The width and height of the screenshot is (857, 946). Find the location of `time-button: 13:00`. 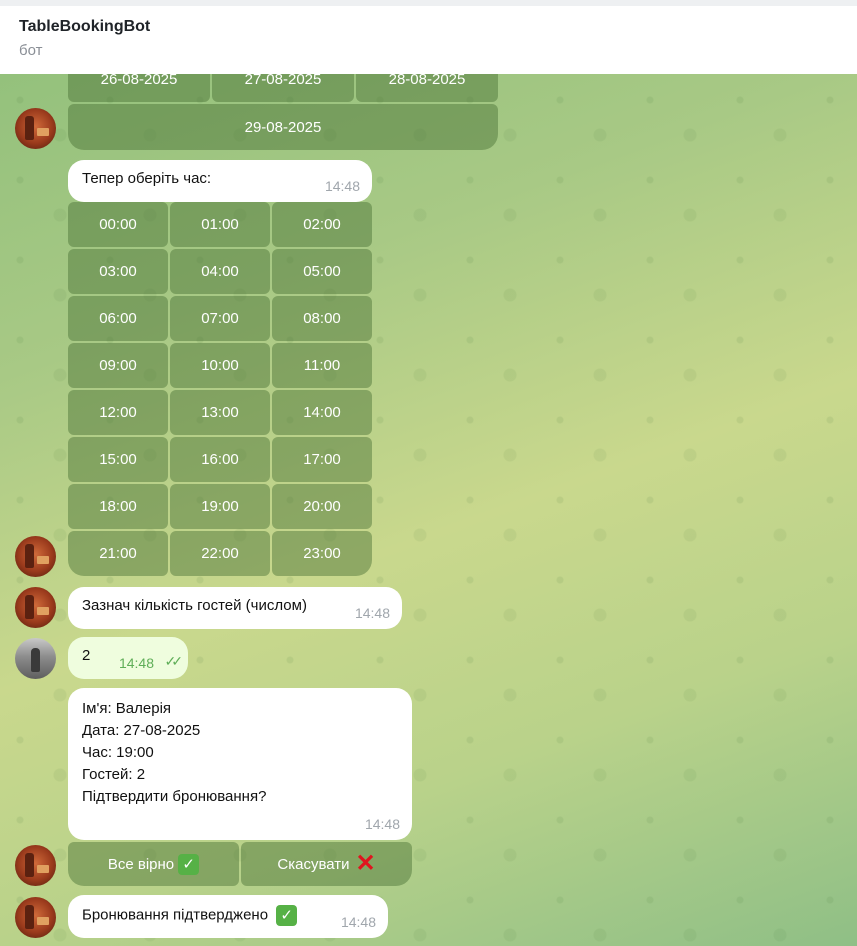

time-button: 13:00 is located at coordinates (220, 412).